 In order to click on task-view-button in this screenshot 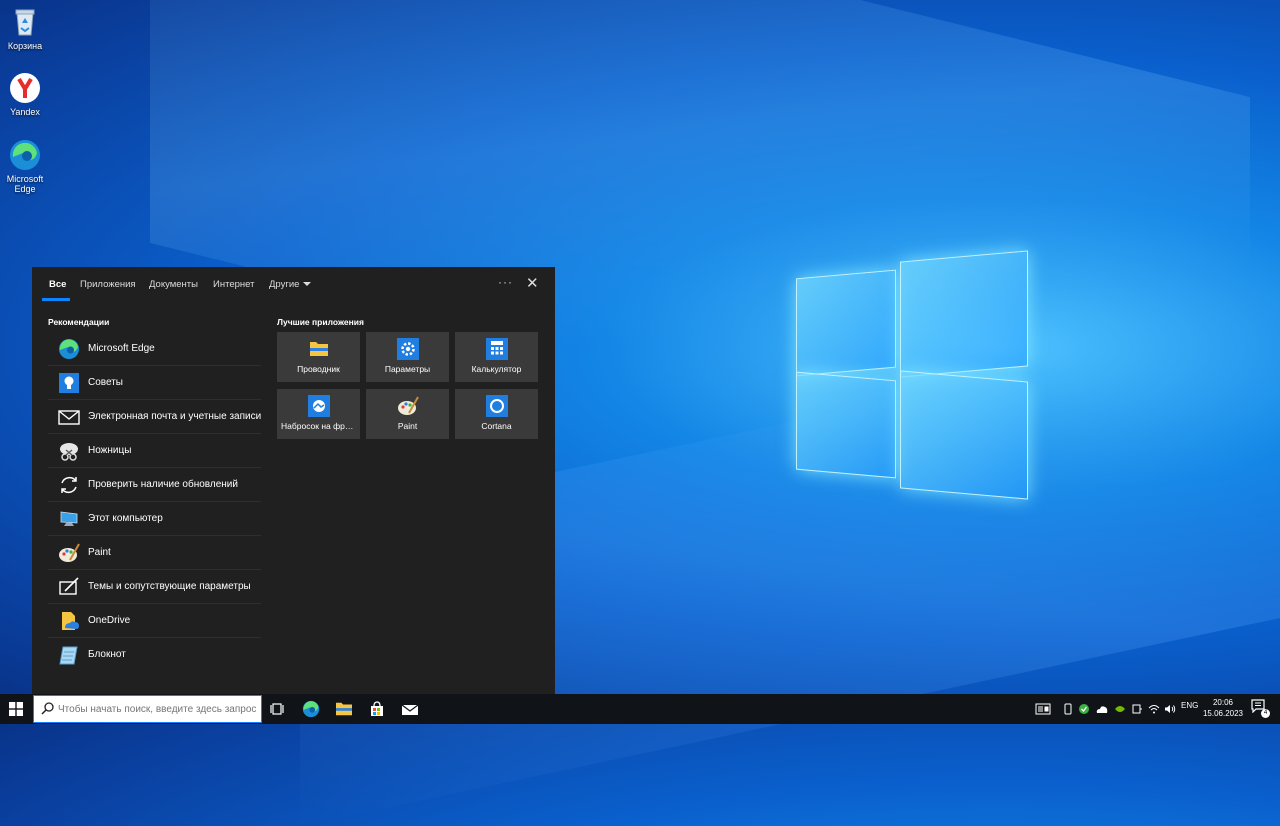, I will do `click(277, 709)`.